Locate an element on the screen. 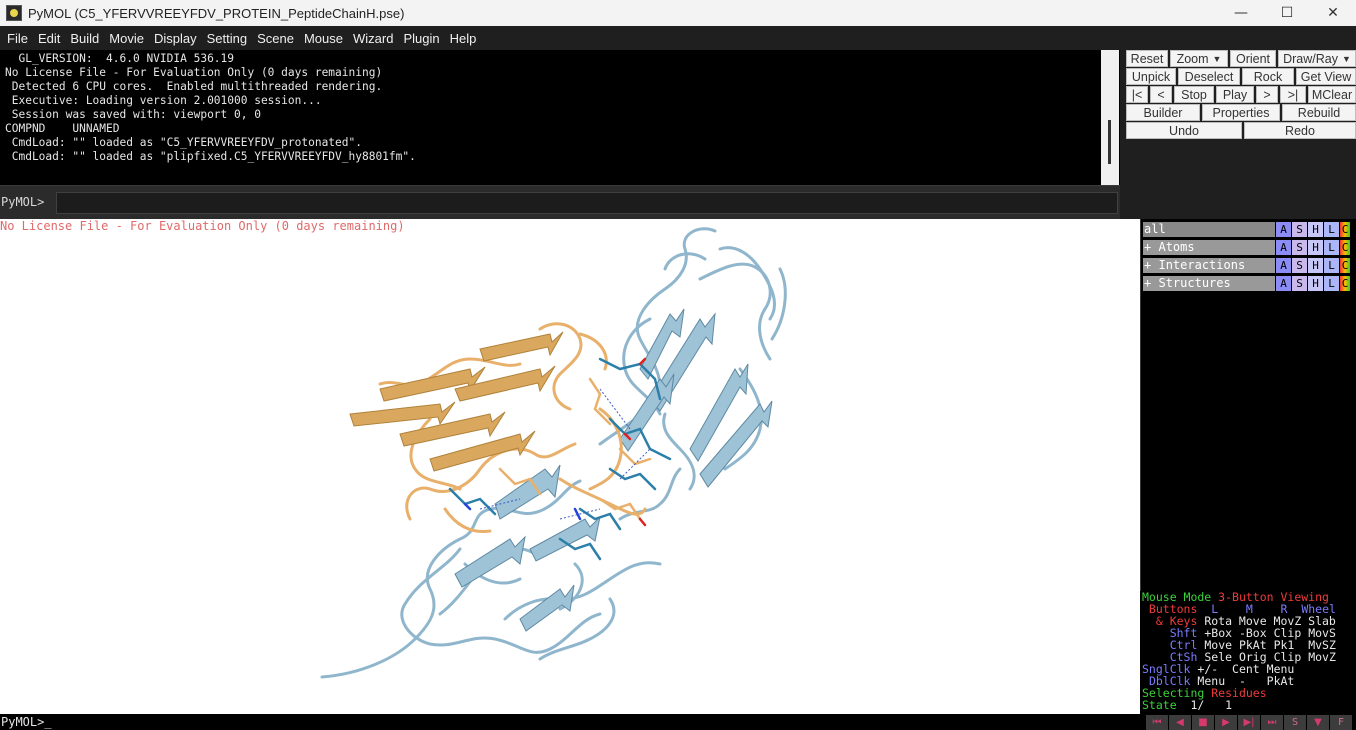  log-scrollbar is located at coordinates (1110, 117).